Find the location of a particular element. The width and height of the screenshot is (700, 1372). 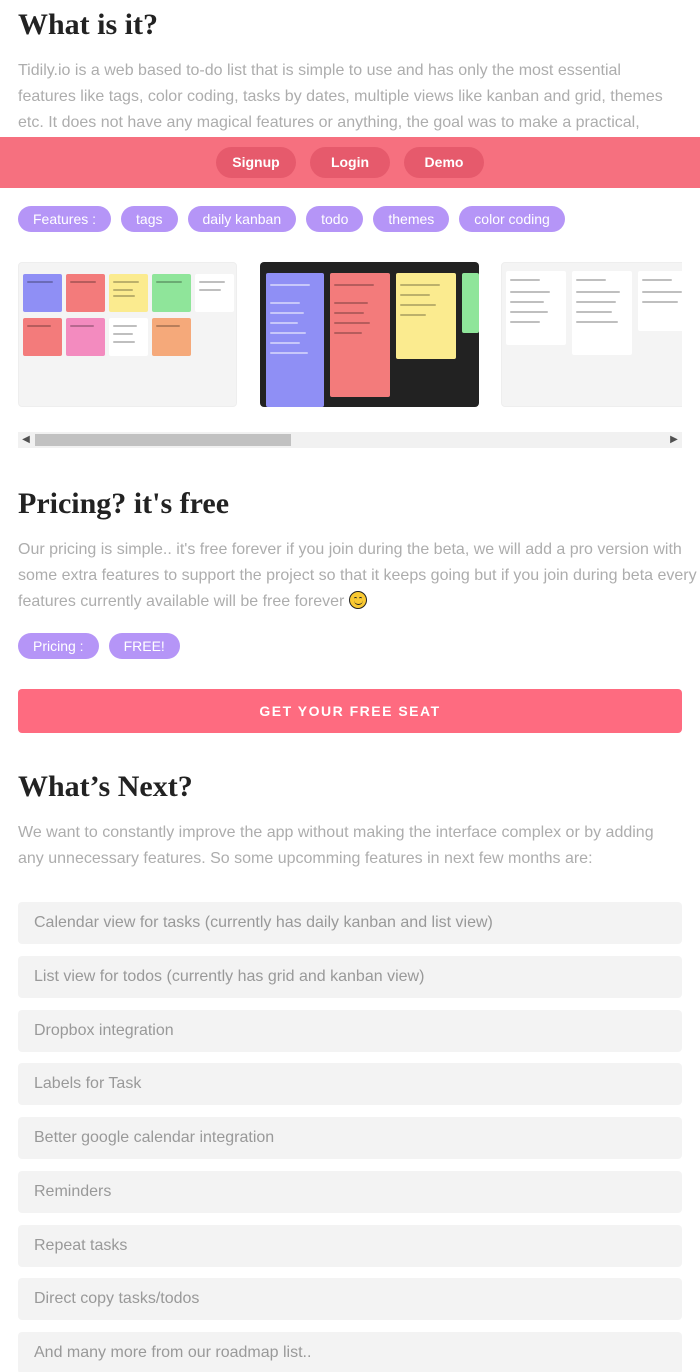

chevron-left-icon: ◀ is located at coordinates (26, 440).